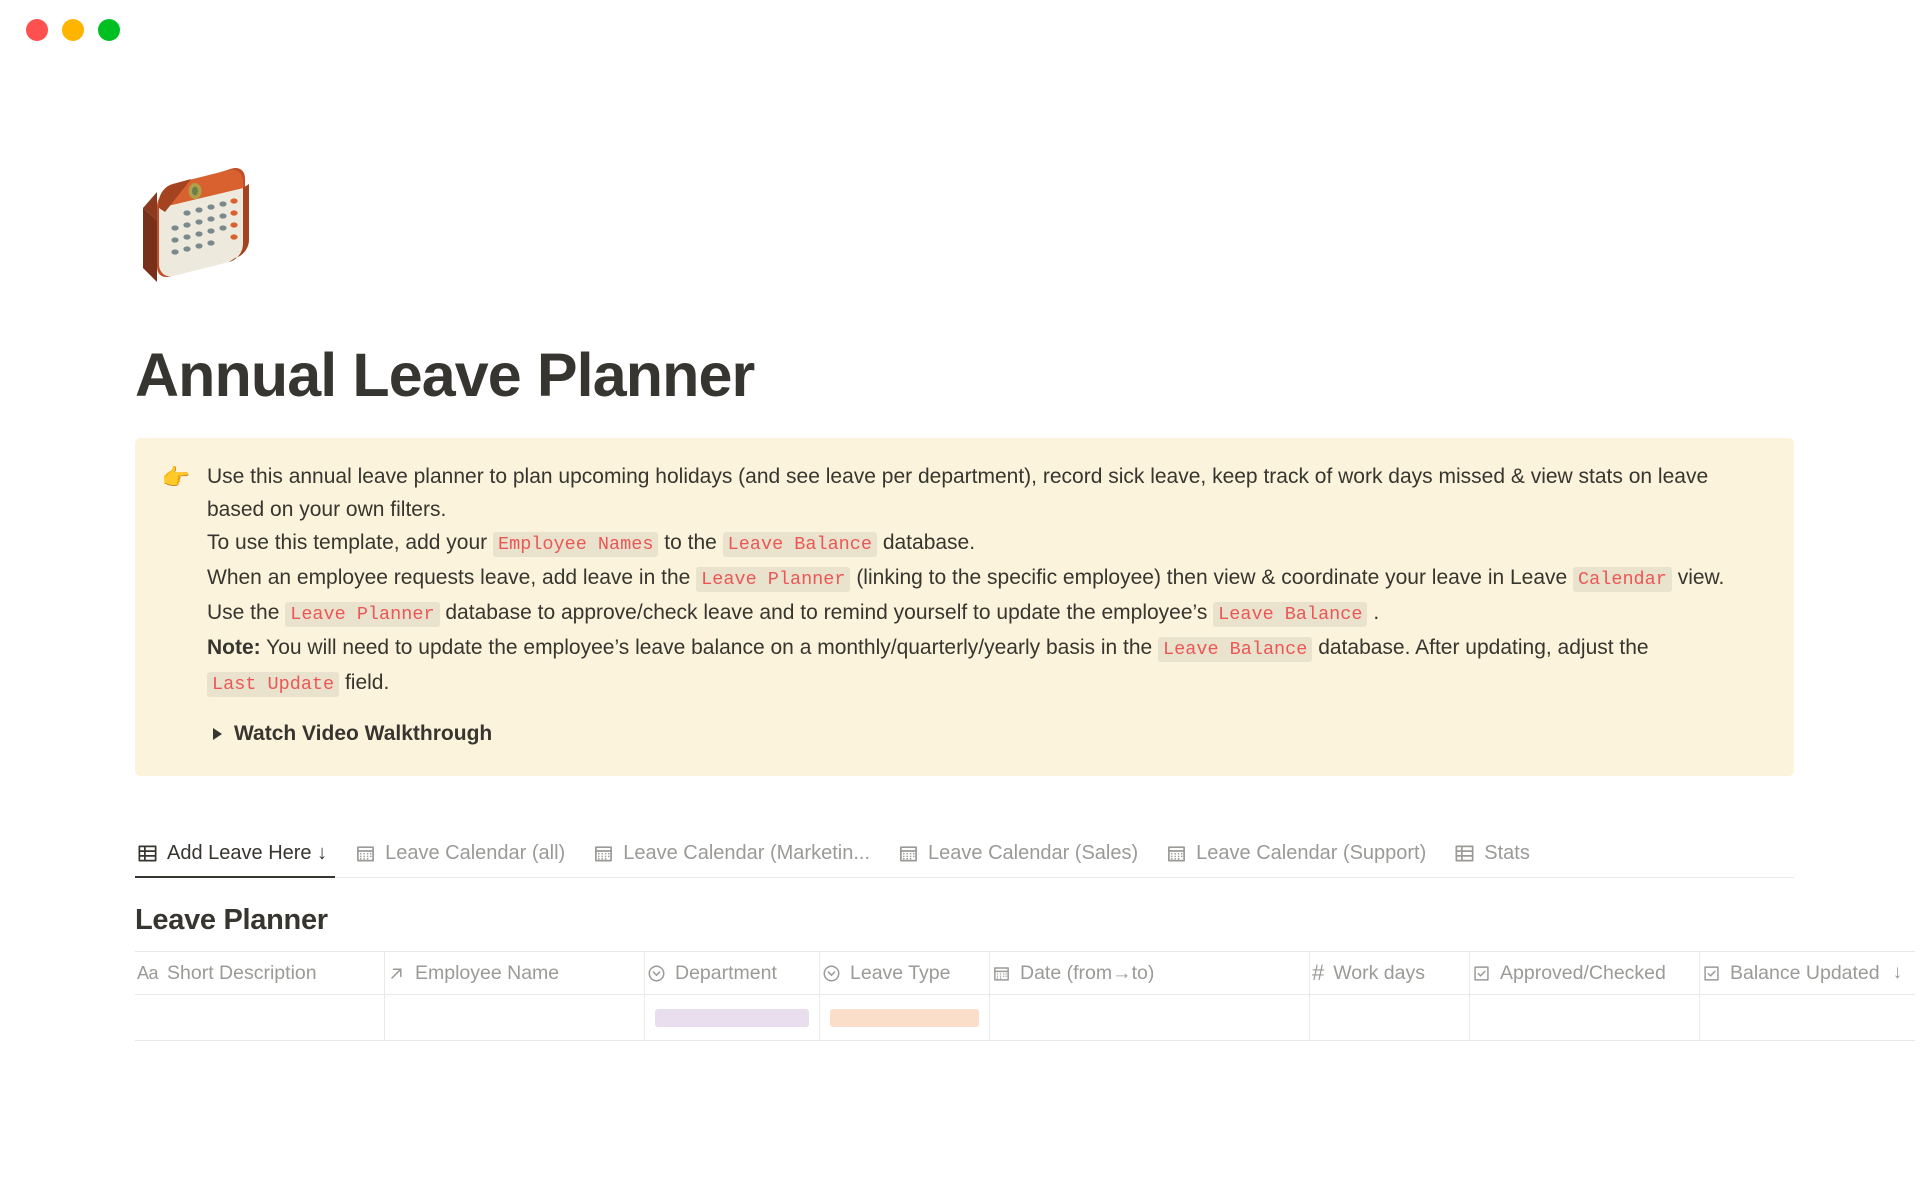 Image resolution: width=1920 pixels, height=1200 pixels. I want to click on column-header-work-days: # Work days, so click(1390, 973).